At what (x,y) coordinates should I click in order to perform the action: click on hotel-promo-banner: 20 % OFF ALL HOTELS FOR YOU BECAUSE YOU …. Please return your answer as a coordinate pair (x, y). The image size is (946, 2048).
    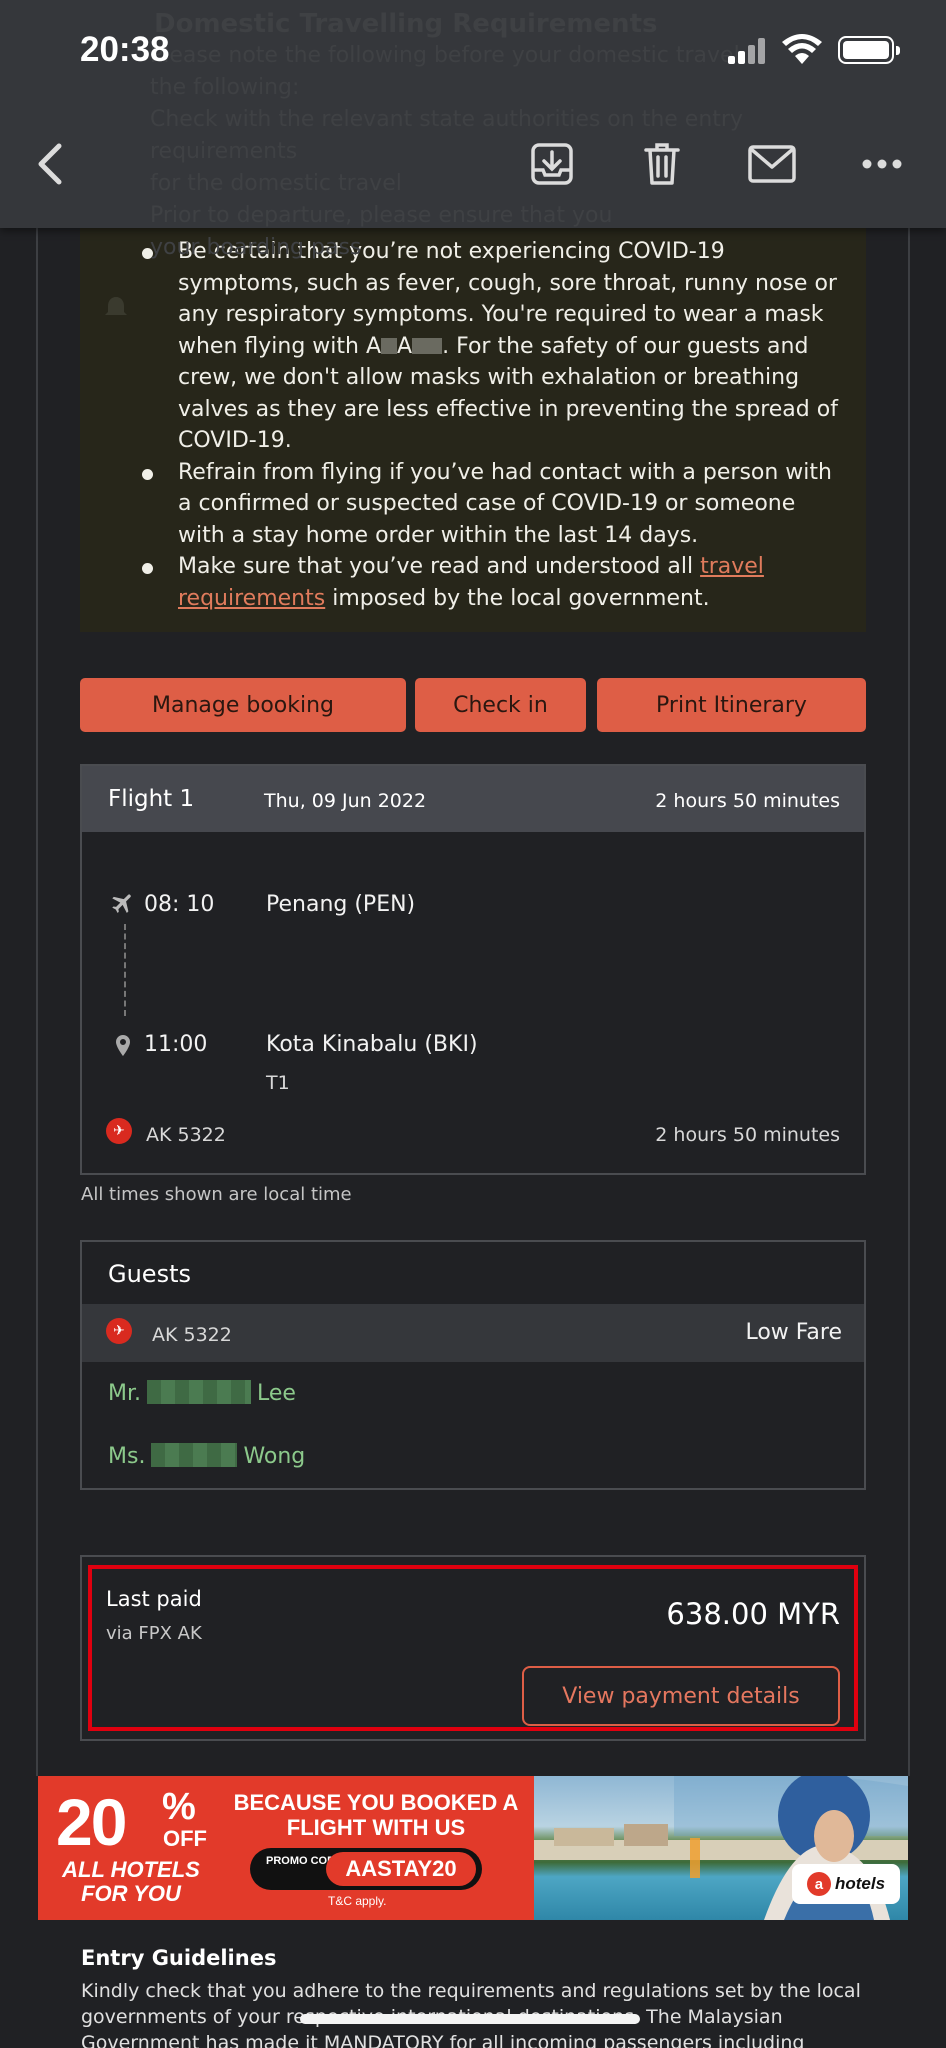
    Looking at the image, I should click on (473, 1848).